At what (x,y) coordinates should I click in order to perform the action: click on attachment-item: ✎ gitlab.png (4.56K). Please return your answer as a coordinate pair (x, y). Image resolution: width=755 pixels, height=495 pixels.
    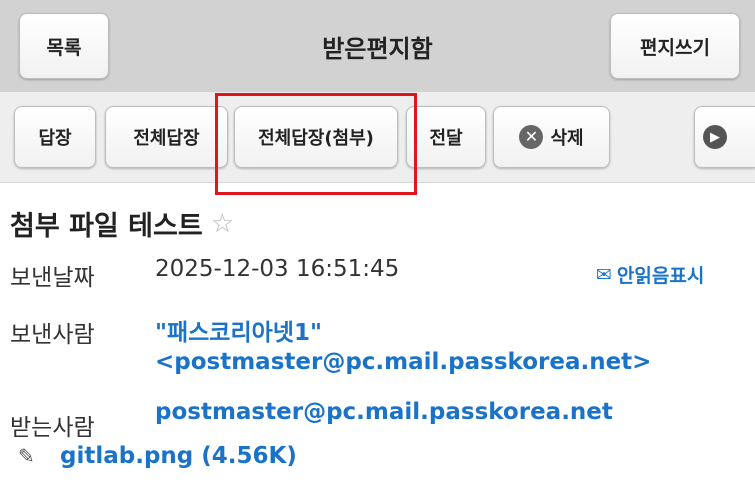
    Looking at the image, I should click on (157, 456).